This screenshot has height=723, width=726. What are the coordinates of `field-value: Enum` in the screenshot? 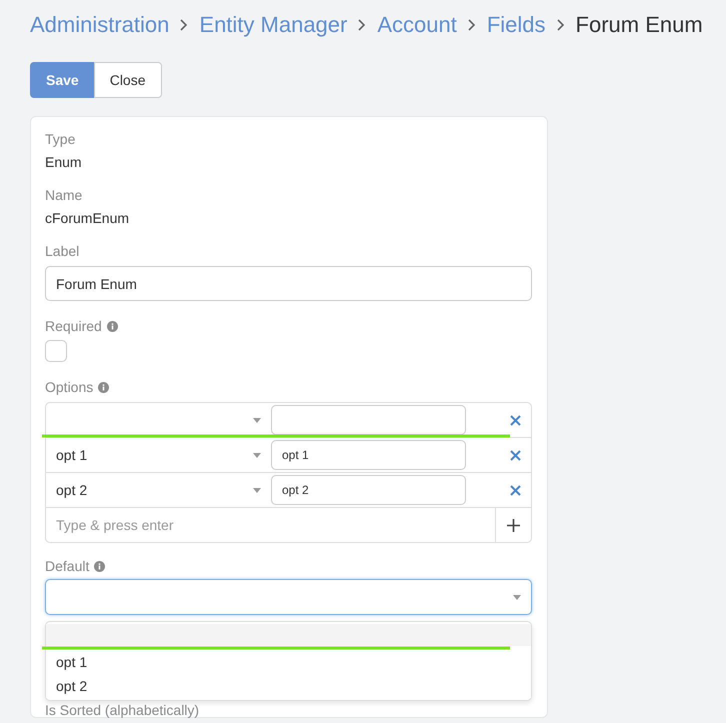 It's located at (64, 162).